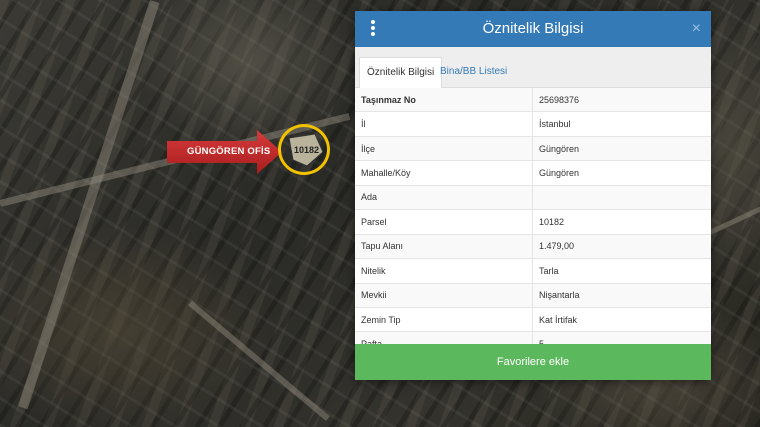 This screenshot has width=760, height=427. I want to click on panel-title: Öznitelik Bilgisi, so click(533, 28).